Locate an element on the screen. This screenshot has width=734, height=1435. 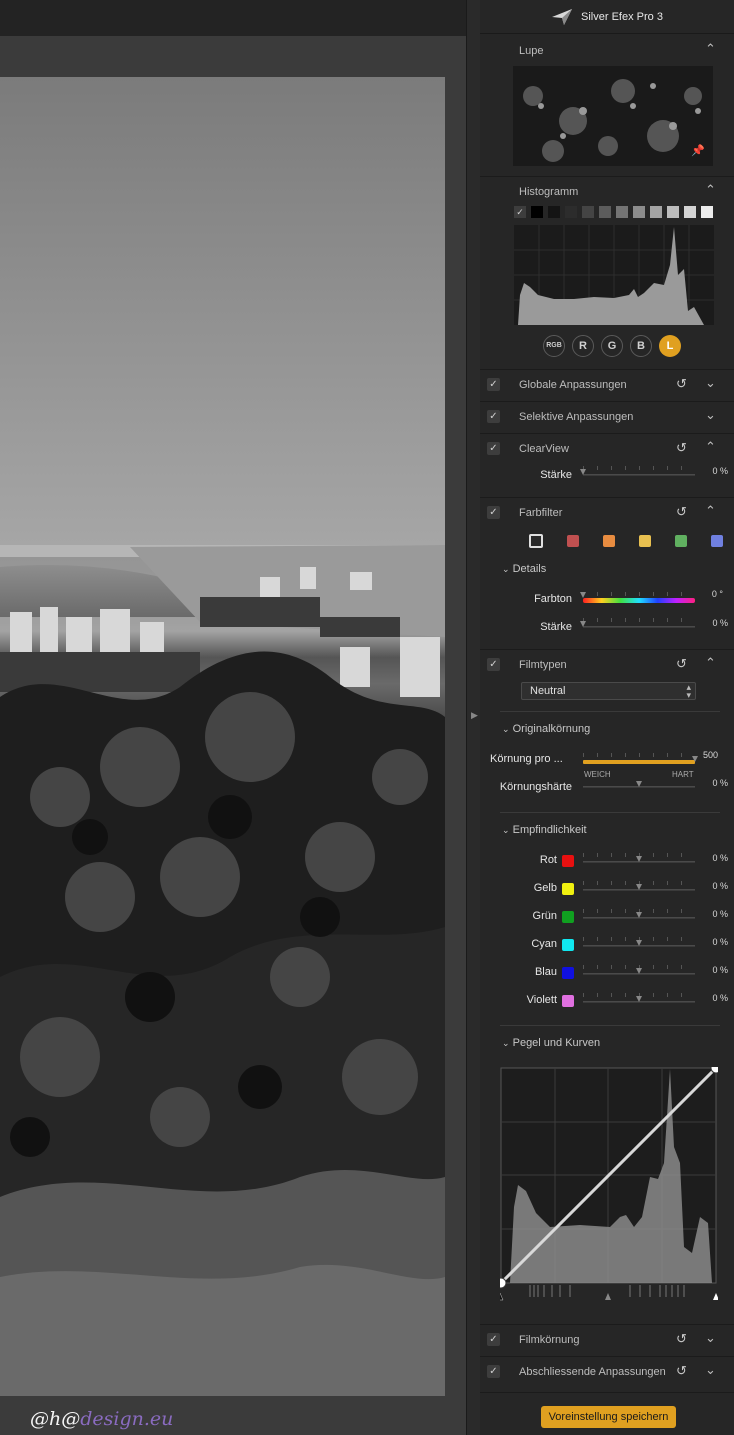
collapse-arrow-icon: ▶ is located at coordinates (474, 715).